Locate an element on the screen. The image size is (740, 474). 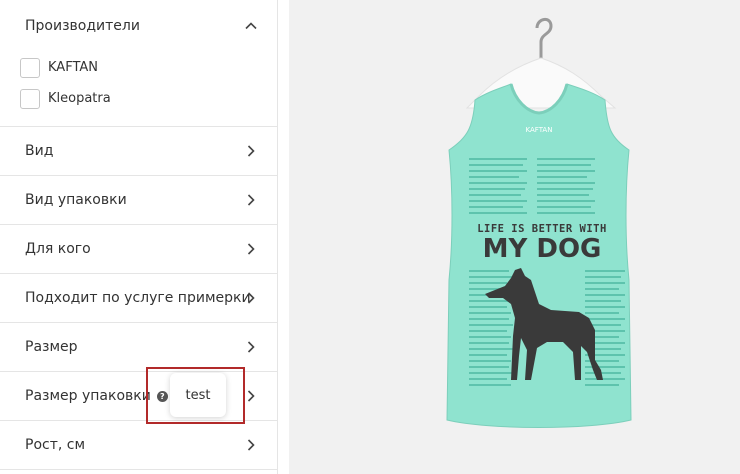
brand-tag: KAFTAN is located at coordinates (539, 130).